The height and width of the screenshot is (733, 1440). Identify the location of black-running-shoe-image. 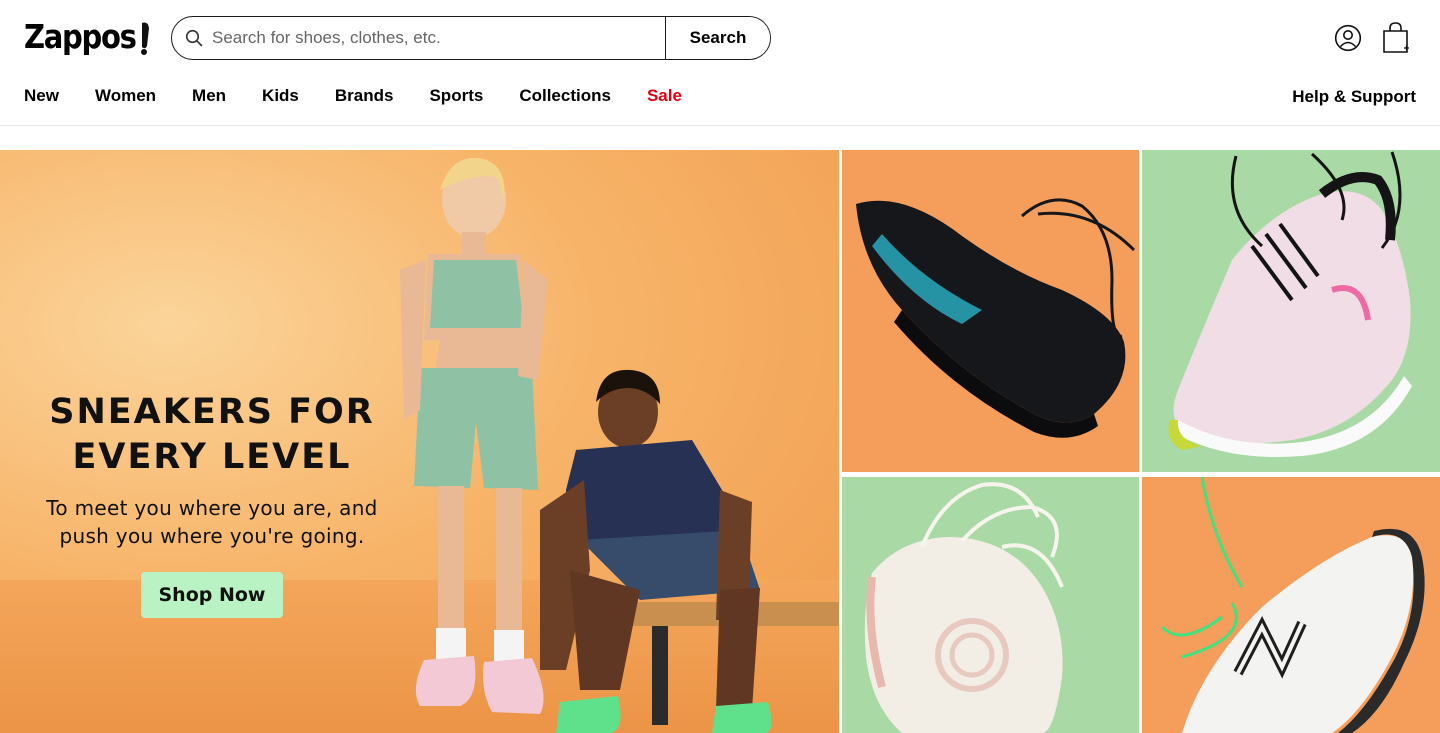
(996, 318).